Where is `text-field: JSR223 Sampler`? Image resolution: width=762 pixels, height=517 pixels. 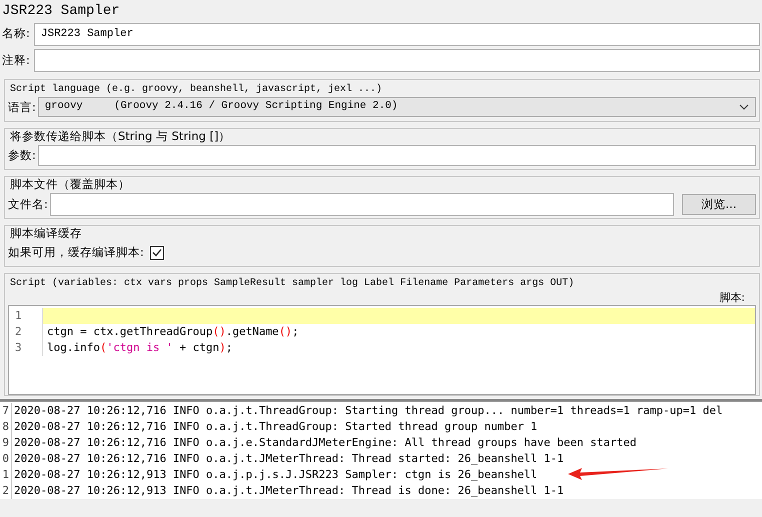 text-field: JSR223 Sampler is located at coordinates (397, 34).